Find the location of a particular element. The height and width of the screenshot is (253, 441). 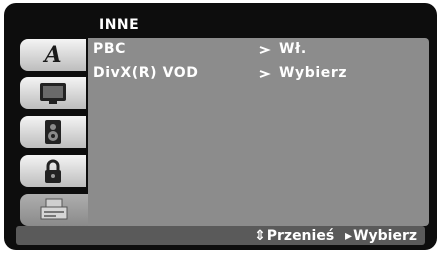

option-label: DivX(R) VOD is located at coordinates (146, 73).